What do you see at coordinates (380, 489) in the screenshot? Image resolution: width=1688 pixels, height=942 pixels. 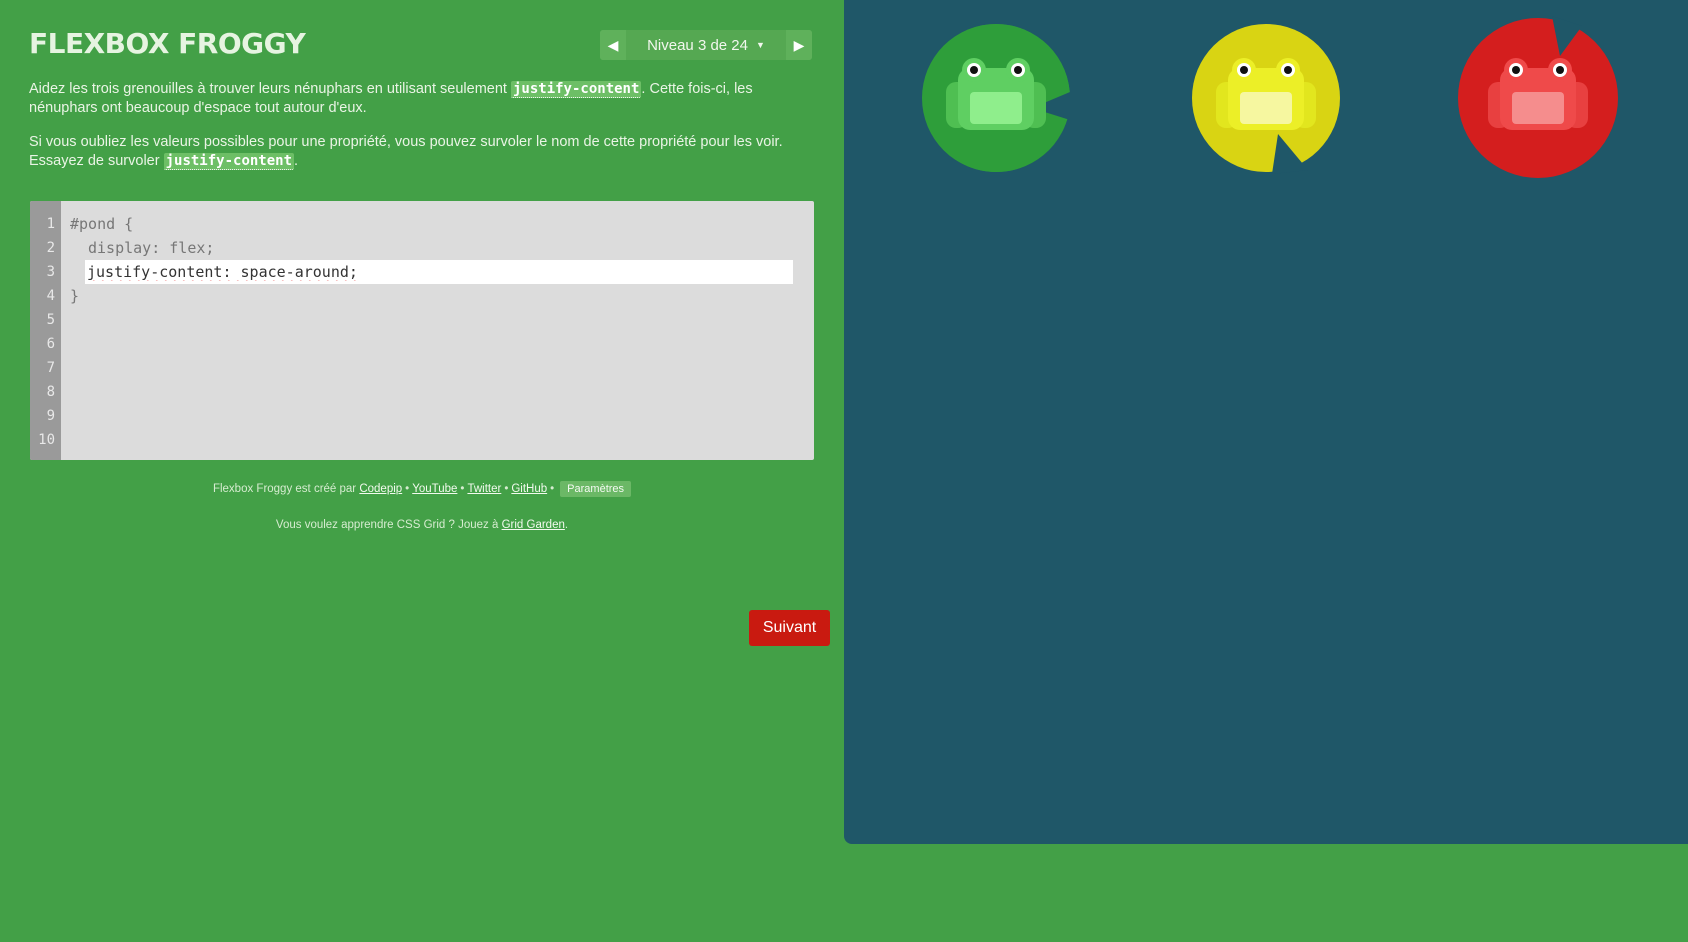 I see `codepip-link: Codepip` at bounding box center [380, 489].